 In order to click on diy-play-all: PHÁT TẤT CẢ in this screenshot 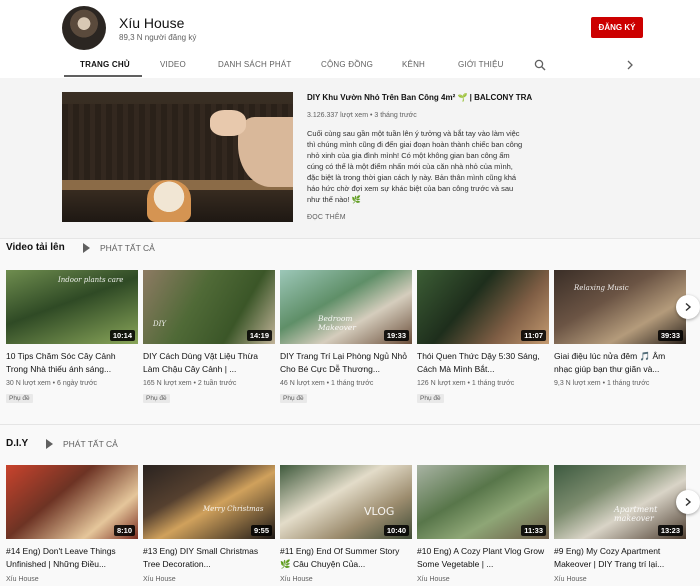, I will do `click(82, 444)`.